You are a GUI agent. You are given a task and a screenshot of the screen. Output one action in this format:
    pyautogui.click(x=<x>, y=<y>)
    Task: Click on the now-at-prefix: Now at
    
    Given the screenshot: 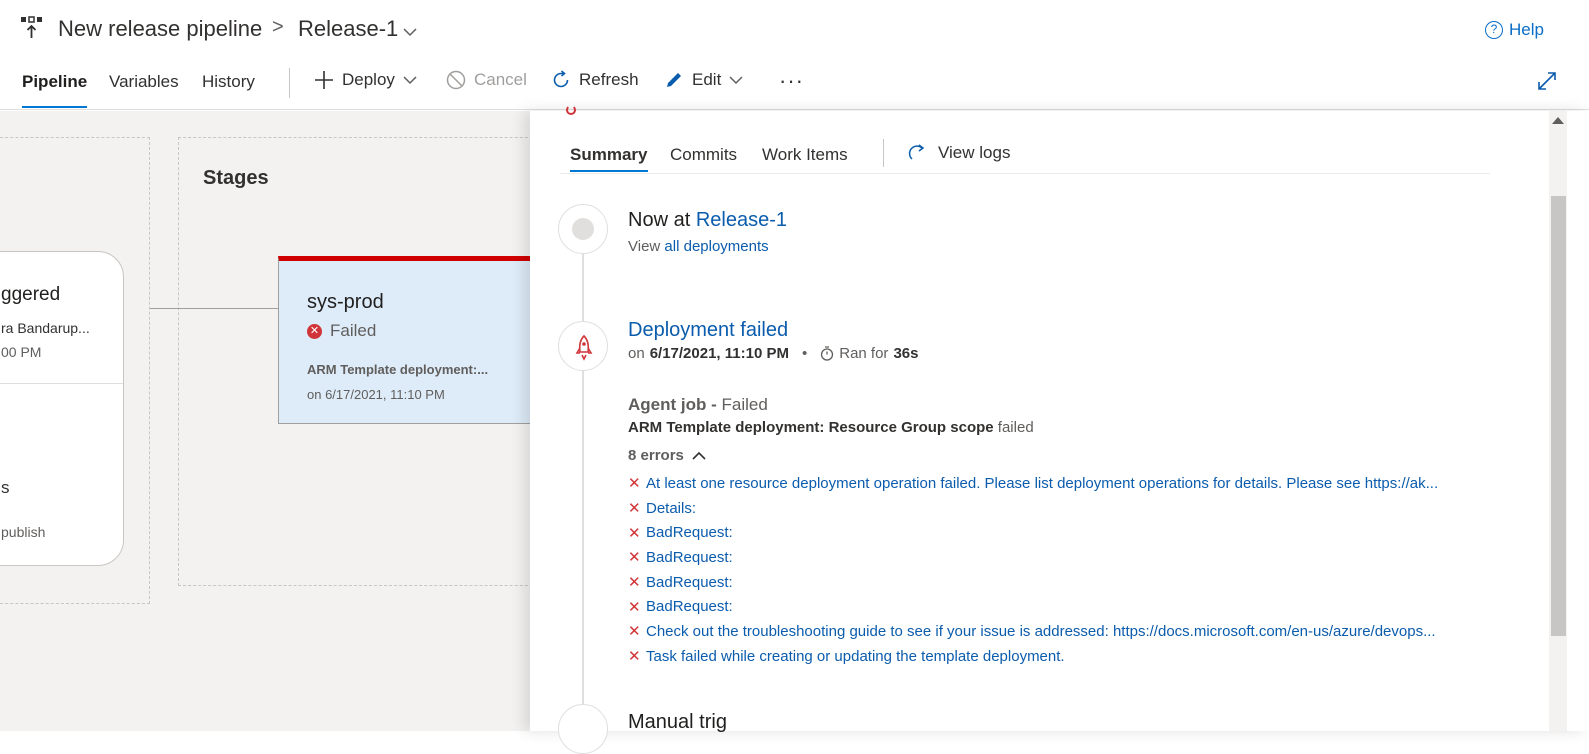 What is the action you would take?
    pyautogui.click(x=659, y=220)
    